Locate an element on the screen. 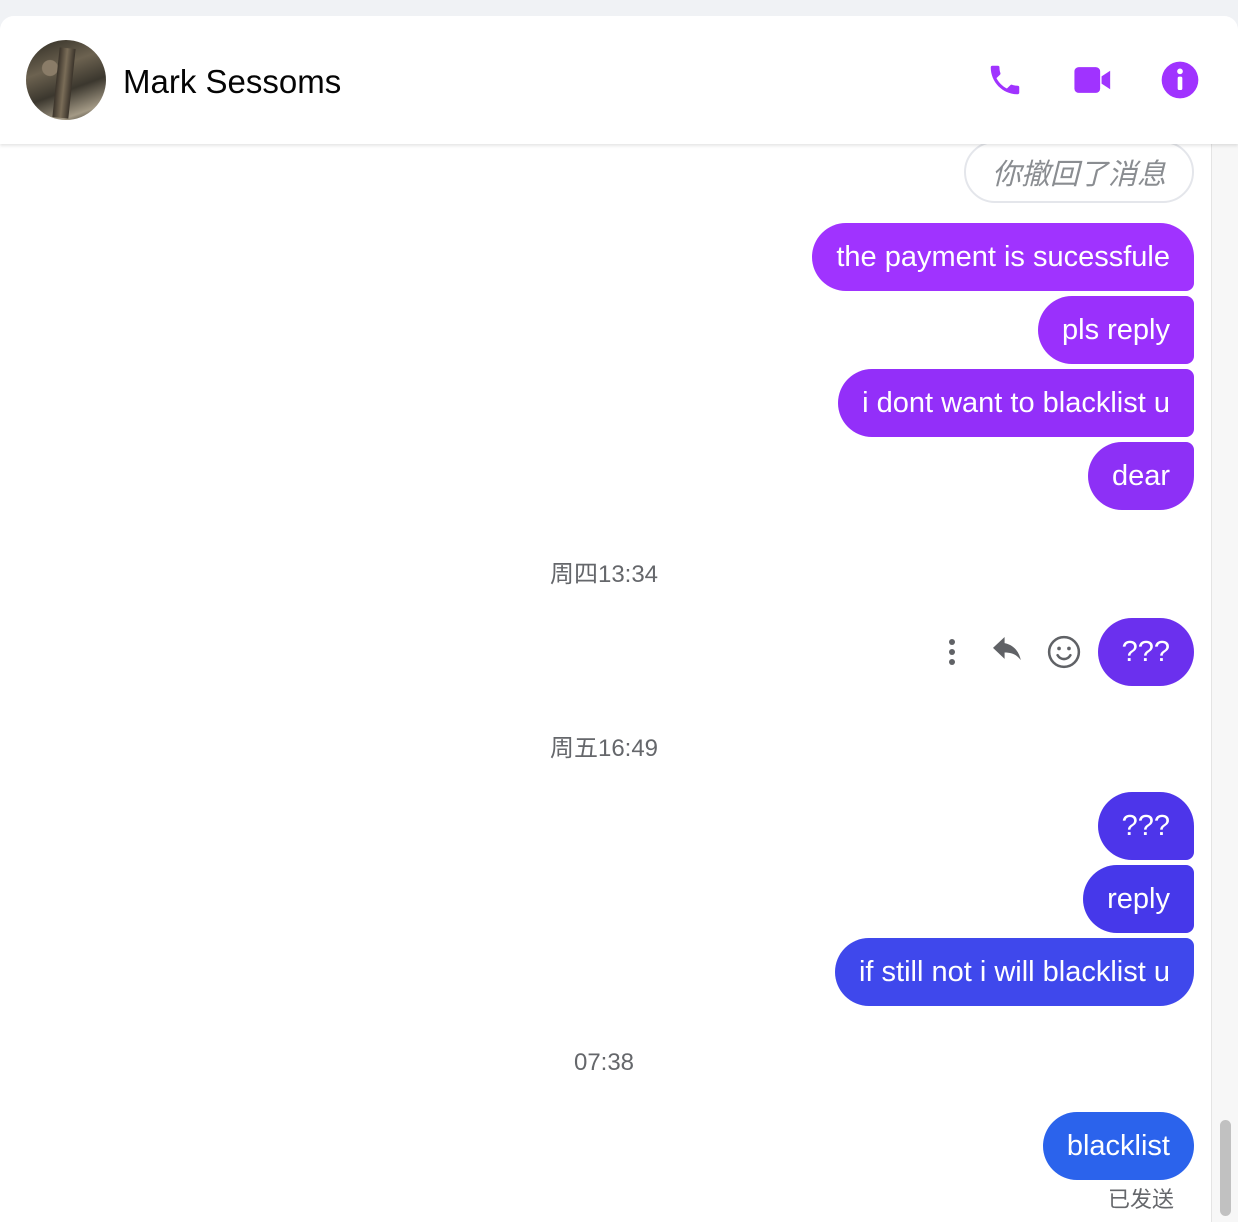 This screenshot has height=1222, width=1238. video-icon is located at coordinates (1093, 80).